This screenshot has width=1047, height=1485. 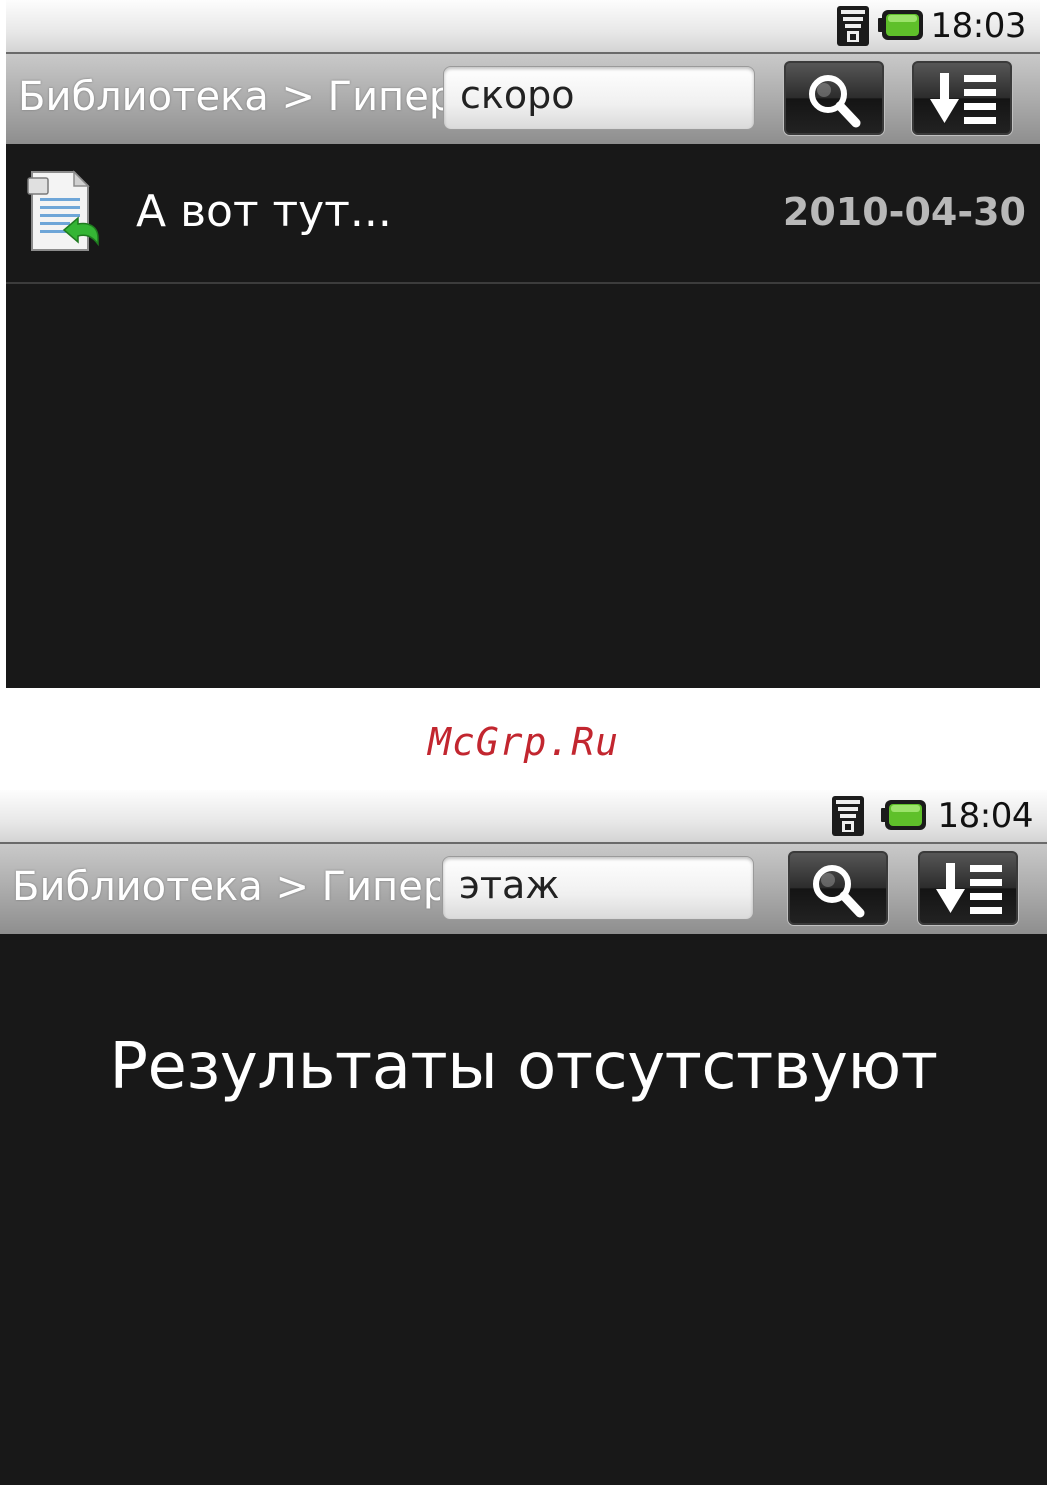 I want to click on watermark: McGrp.Ru, so click(x=523, y=742).